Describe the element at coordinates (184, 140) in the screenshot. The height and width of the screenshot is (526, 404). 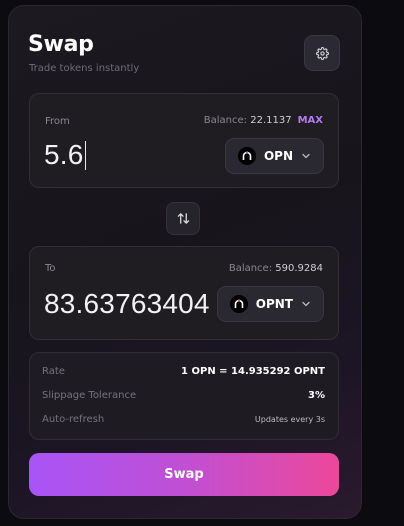
I see `from-panel: From Balance: 22.1137 MAX 5.6 OPN` at that location.